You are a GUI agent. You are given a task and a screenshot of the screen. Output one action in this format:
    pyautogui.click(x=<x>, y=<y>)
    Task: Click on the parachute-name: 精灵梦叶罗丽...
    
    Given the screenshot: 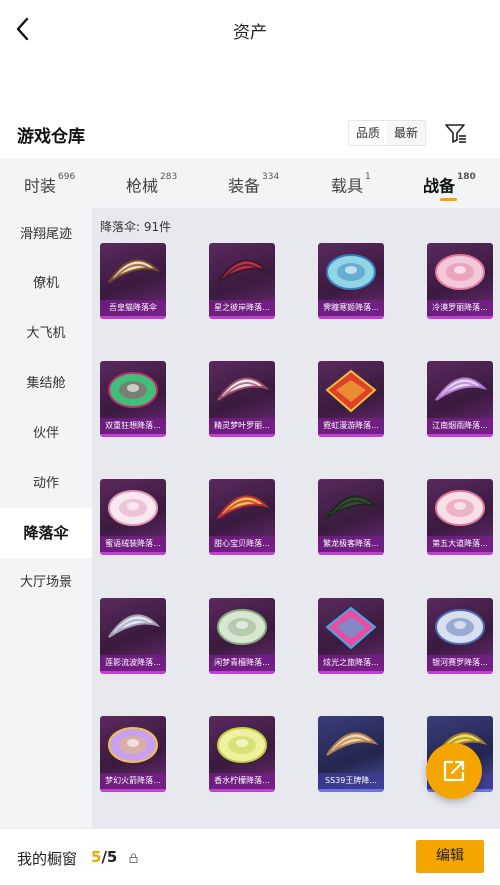 What is the action you would take?
    pyautogui.click(x=242, y=426)
    